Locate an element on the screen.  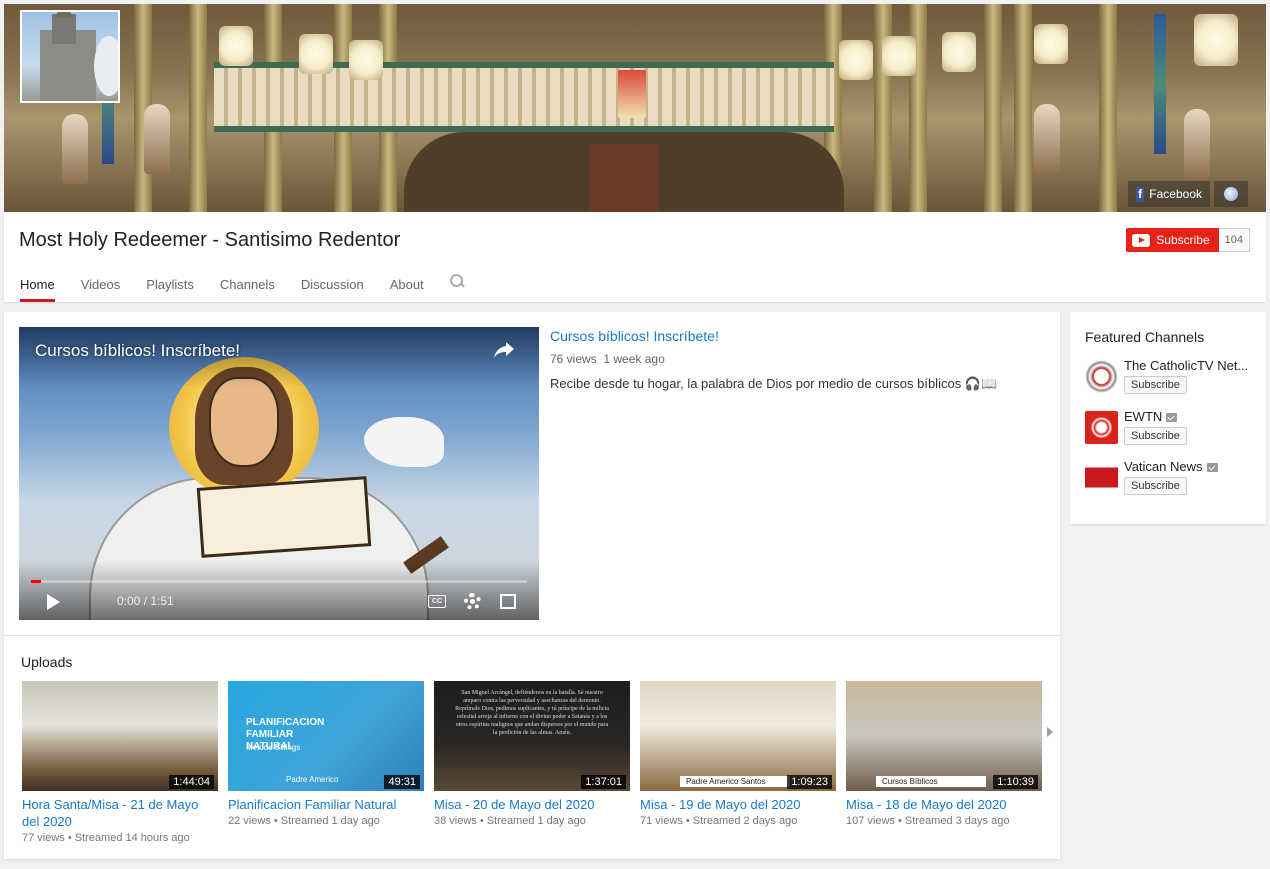
player-bottom-gradient is located at coordinates (279, 590).